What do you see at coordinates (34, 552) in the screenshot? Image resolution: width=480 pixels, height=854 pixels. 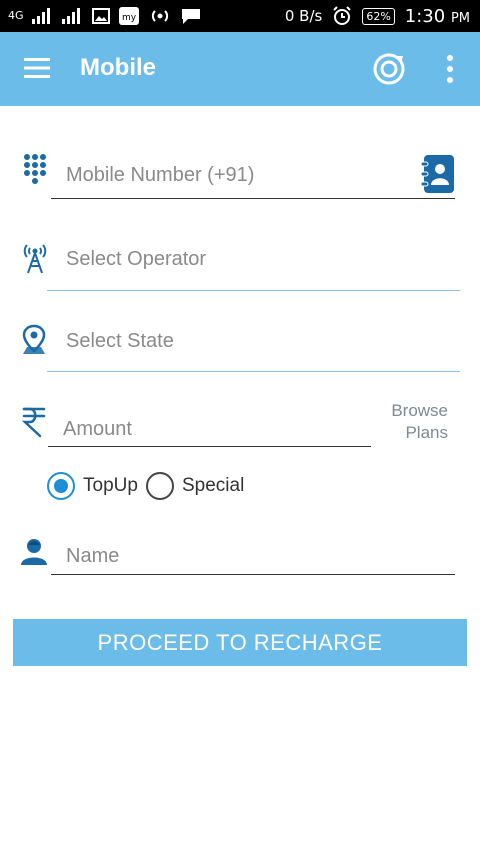 I see `person-icon` at bounding box center [34, 552].